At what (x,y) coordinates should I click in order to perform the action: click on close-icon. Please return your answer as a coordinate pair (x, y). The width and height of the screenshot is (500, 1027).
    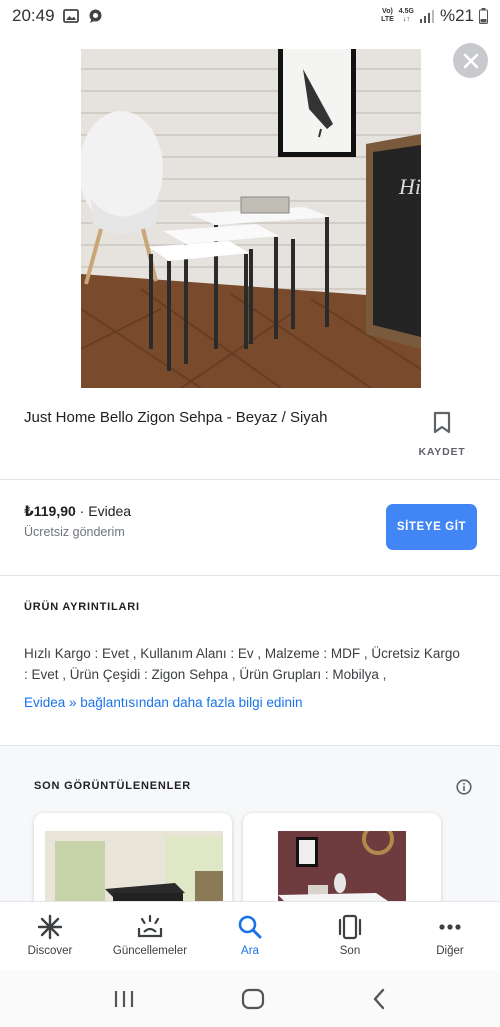
    Looking at the image, I should click on (470, 60).